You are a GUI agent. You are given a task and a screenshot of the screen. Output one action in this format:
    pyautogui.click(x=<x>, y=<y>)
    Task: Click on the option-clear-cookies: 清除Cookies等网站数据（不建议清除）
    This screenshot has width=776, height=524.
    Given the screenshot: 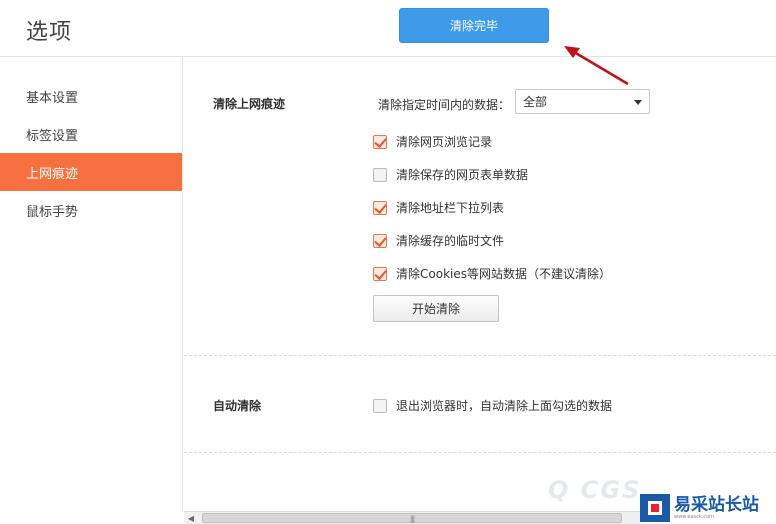 What is the action you would take?
    pyautogui.click(x=492, y=273)
    